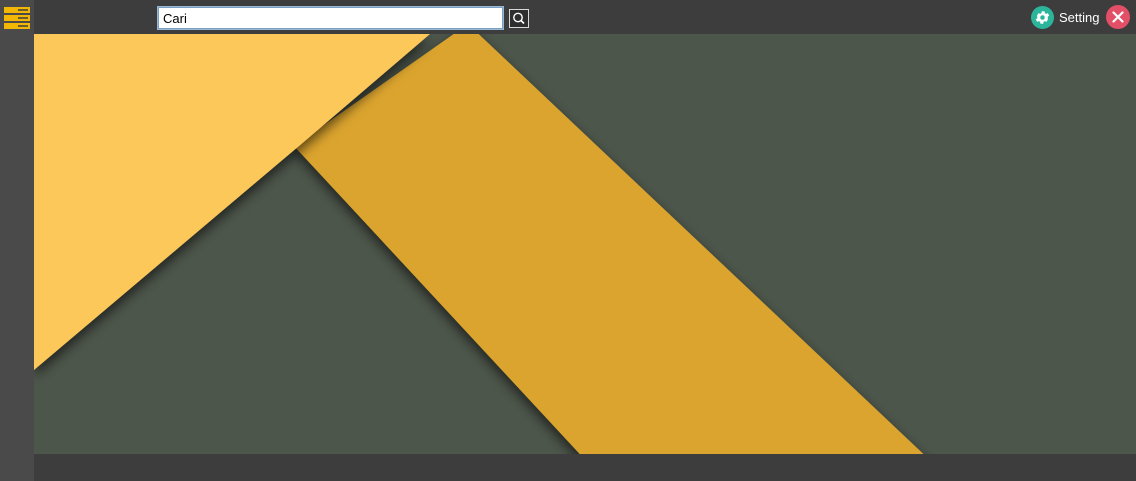  Describe the element at coordinates (1079, 17) in the screenshot. I see `setting-label: Setting` at that location.